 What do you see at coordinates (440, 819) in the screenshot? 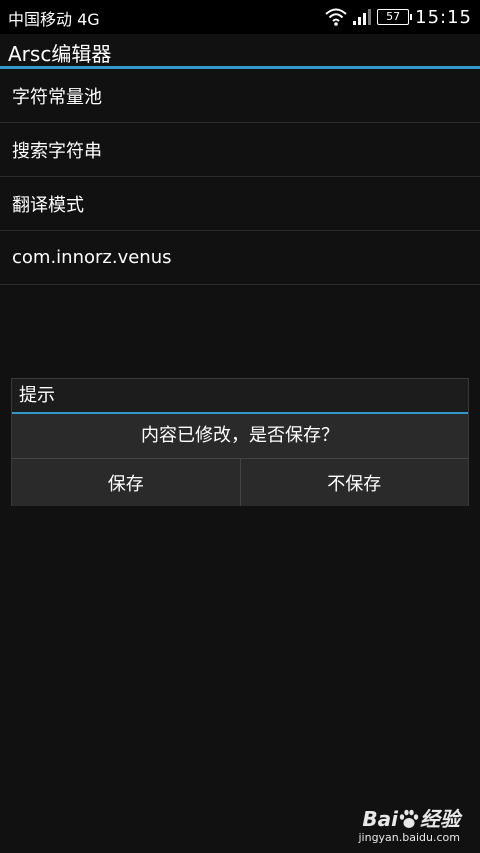
I see `watermark-logo-right: 经验` at bounding box center [440, 819].